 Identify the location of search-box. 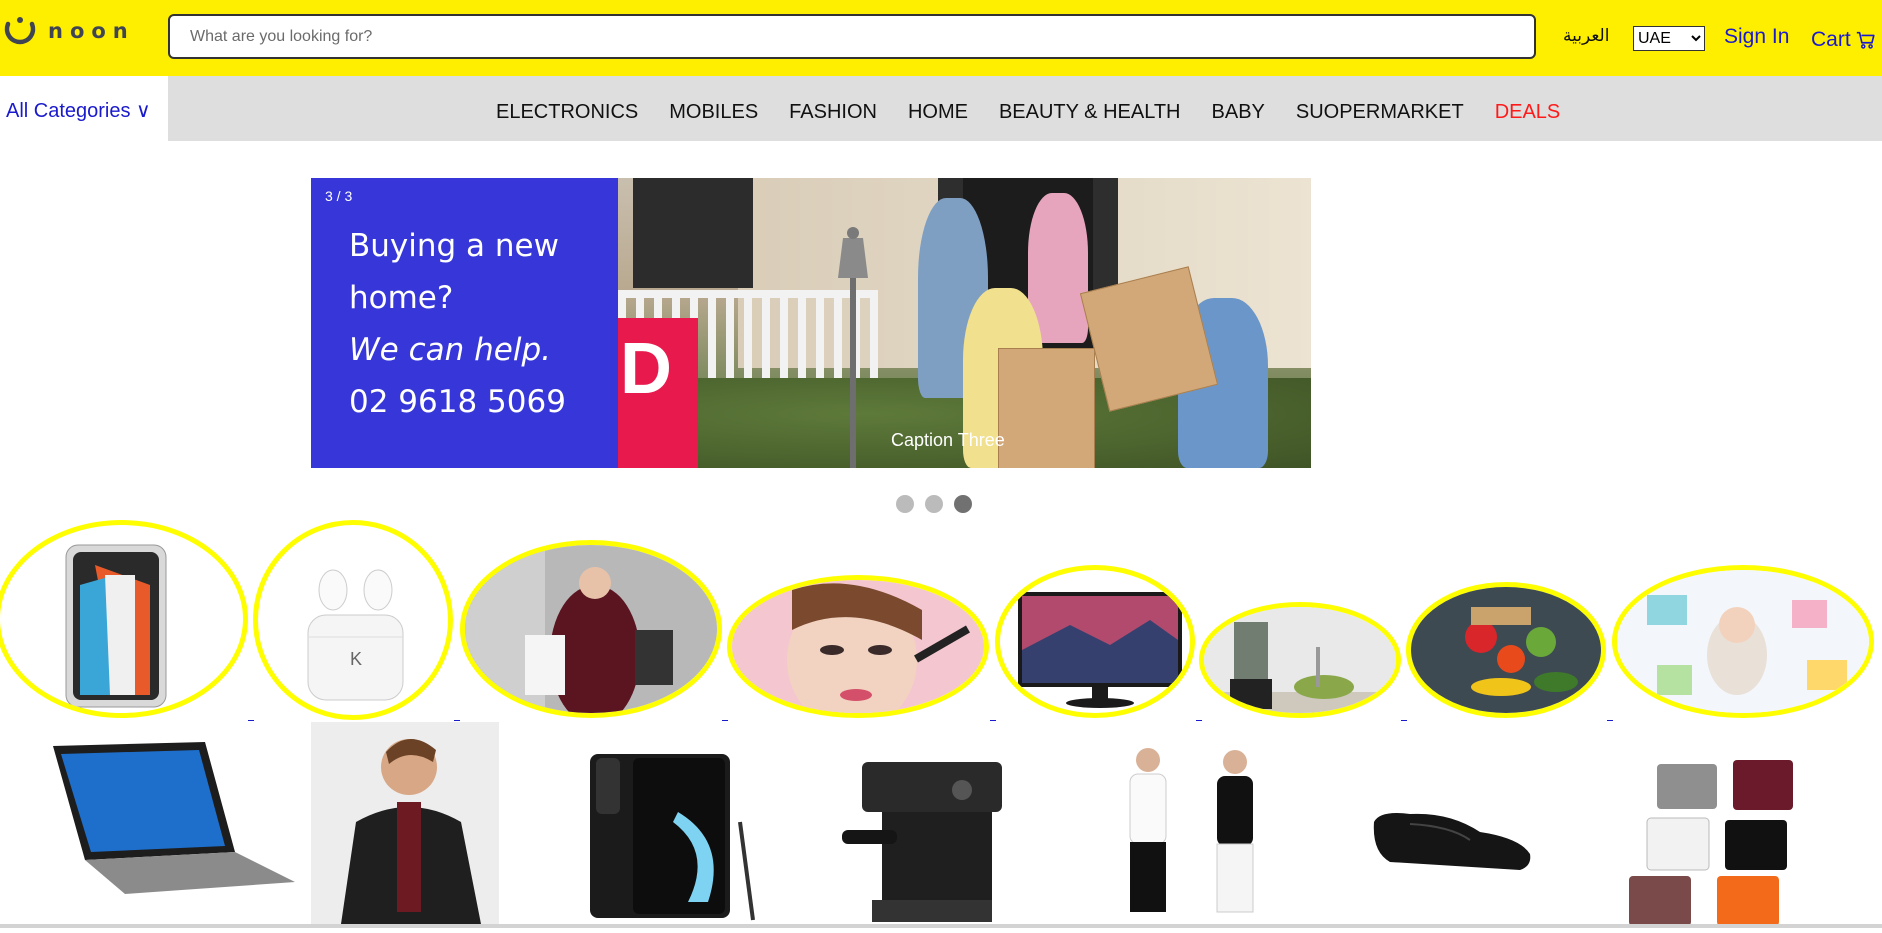
(852, 36).